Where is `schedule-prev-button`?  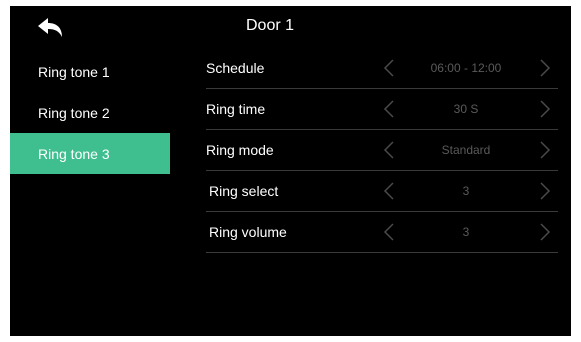
schedule-prev-button is located at coordinates (389, 68).